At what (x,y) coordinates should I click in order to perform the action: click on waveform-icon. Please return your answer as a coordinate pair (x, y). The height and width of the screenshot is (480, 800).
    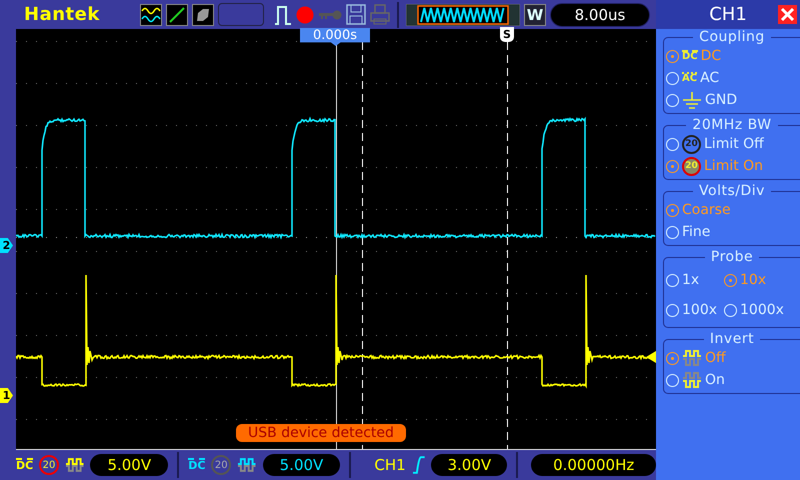
    Looking at the image, I should click on (151, 15).